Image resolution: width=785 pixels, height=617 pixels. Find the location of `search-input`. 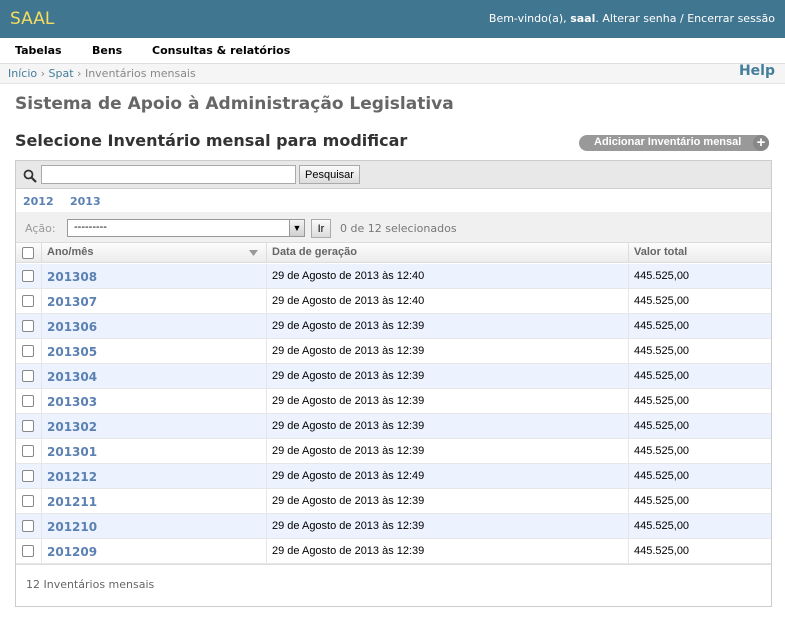

search-input is located at coordinates (168, 174).